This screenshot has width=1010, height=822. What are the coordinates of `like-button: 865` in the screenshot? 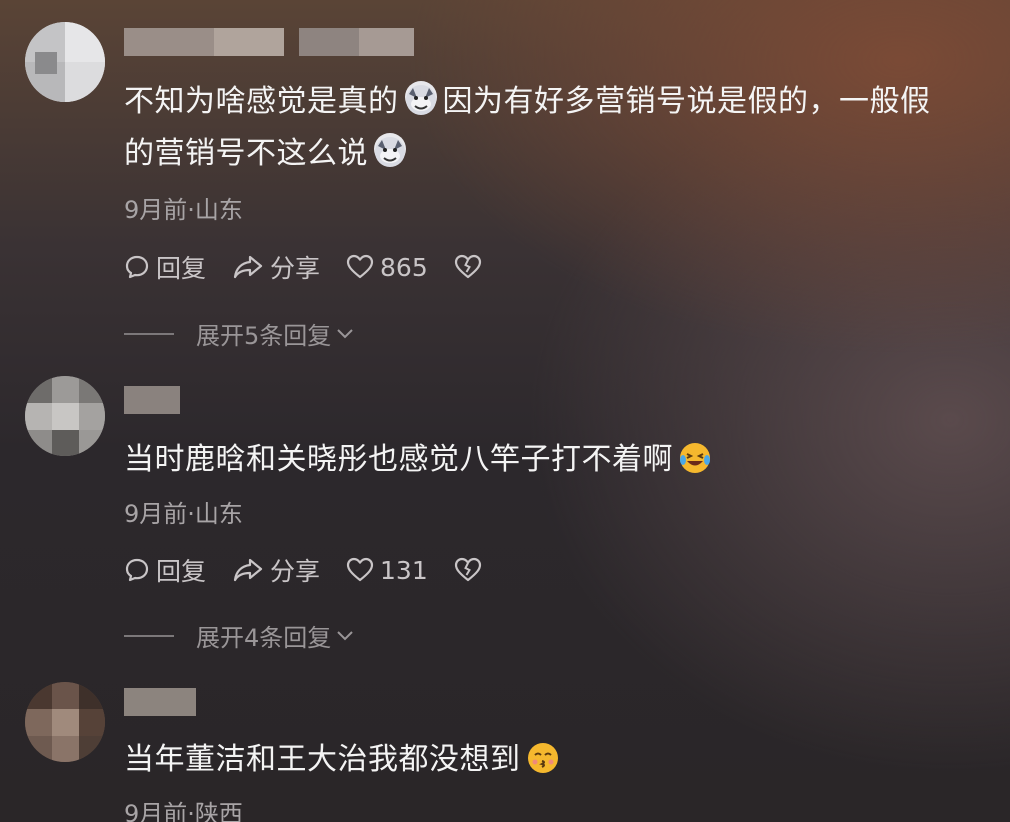 It's located at (387, 267).